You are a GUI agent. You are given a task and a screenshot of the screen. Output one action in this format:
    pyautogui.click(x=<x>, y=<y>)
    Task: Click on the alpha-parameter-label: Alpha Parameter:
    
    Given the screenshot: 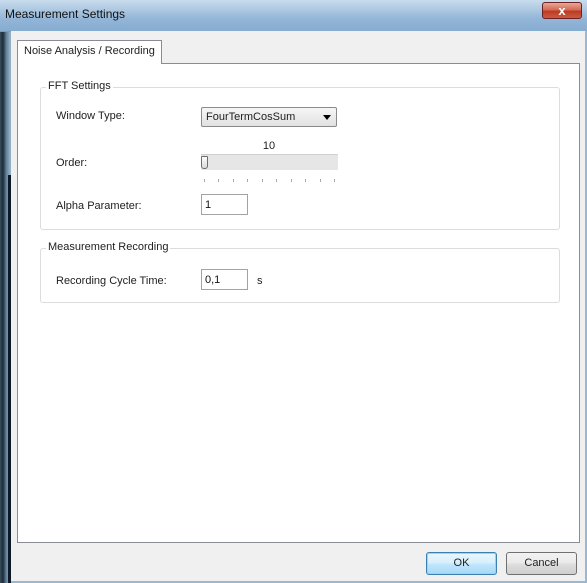 What is the action you would take?
    pyautogui.click(x=99, y=206)
    